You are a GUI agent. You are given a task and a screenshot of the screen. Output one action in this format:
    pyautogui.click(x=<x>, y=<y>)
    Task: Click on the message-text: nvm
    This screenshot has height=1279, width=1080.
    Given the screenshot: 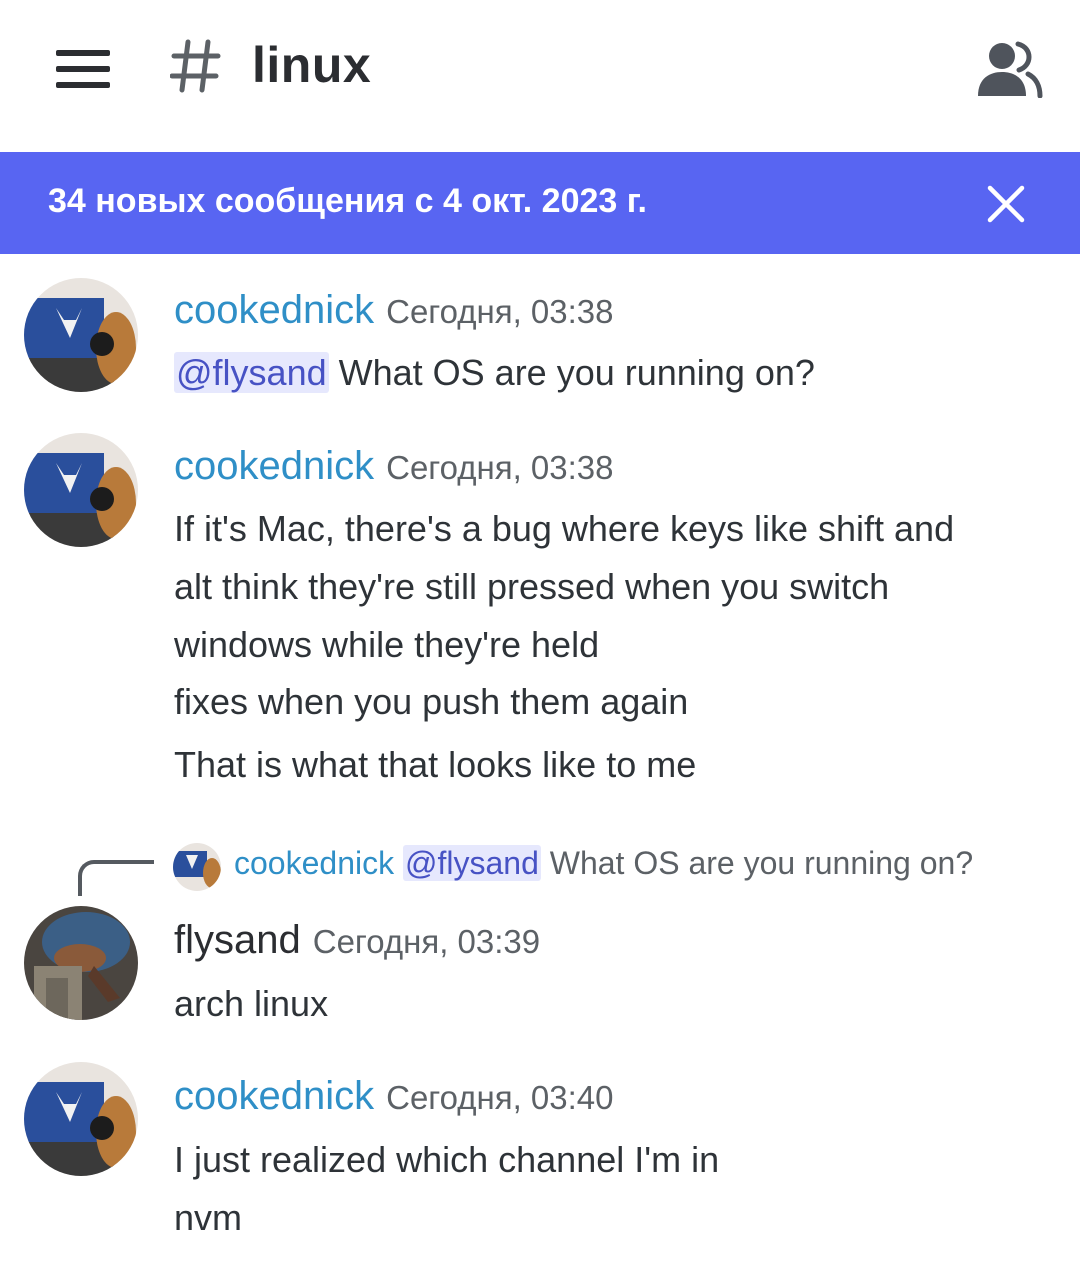 What is the action you would take?
    pyautogui.click(x=208, y=1217)
    